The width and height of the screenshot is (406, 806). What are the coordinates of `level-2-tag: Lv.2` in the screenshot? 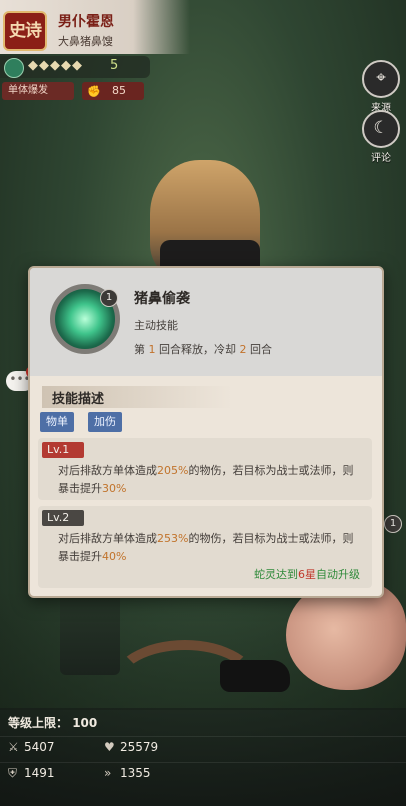 It's located at (63, 518).